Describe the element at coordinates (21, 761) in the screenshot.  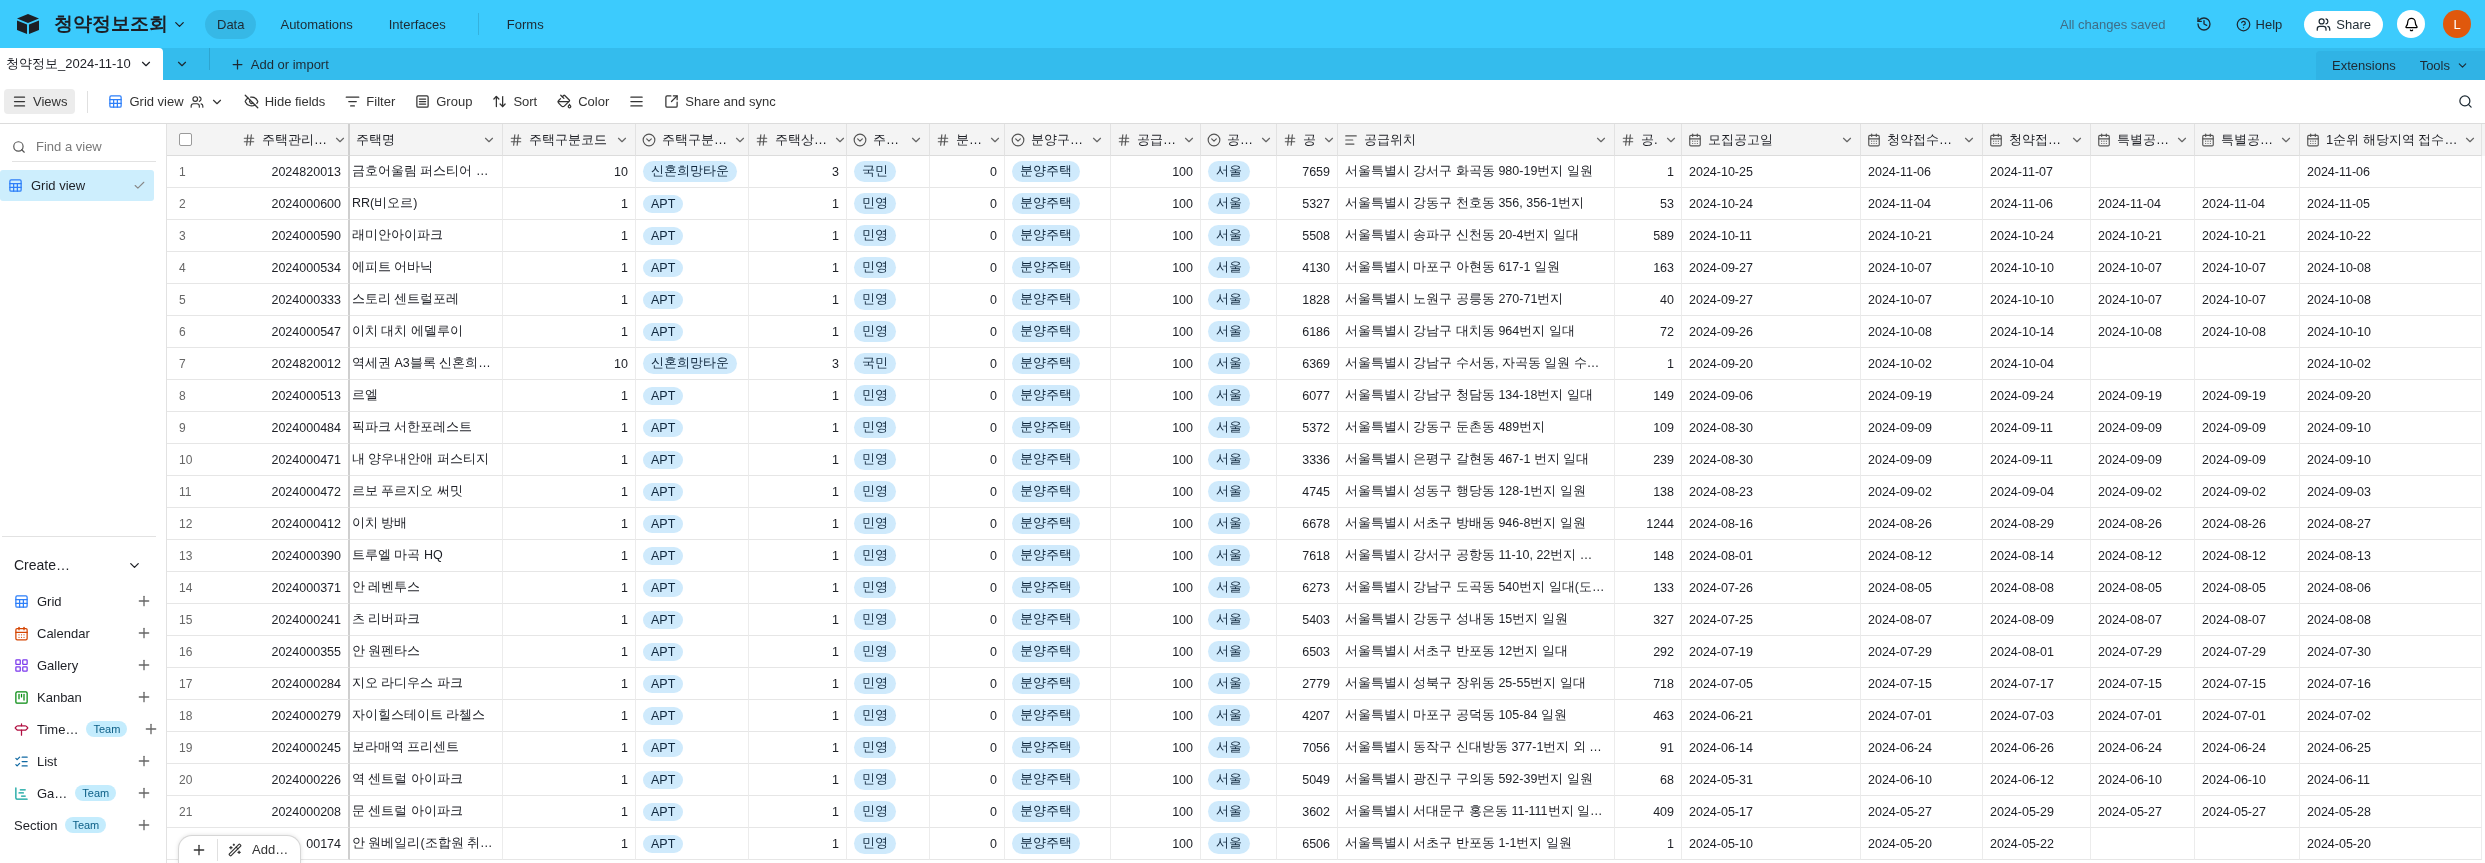
I see `list-icon` at that location.